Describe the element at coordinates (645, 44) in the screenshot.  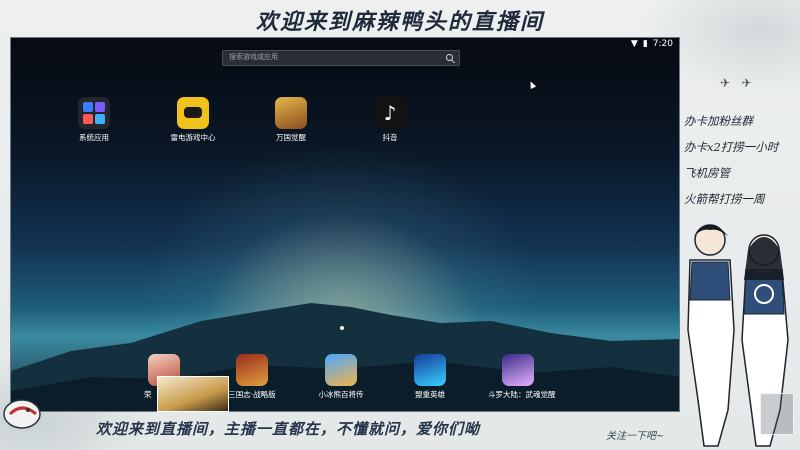
I see `battery-icon: ▮` at that location.